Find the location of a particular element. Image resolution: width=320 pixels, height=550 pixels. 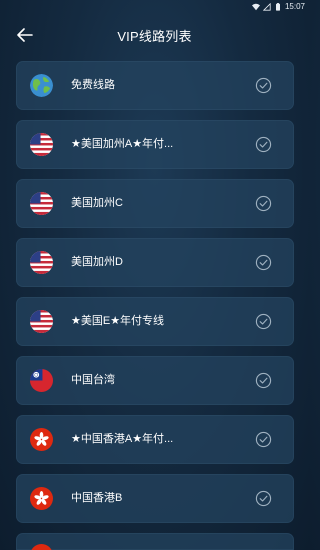

route-item-partial is located at coordinates (155, 541).